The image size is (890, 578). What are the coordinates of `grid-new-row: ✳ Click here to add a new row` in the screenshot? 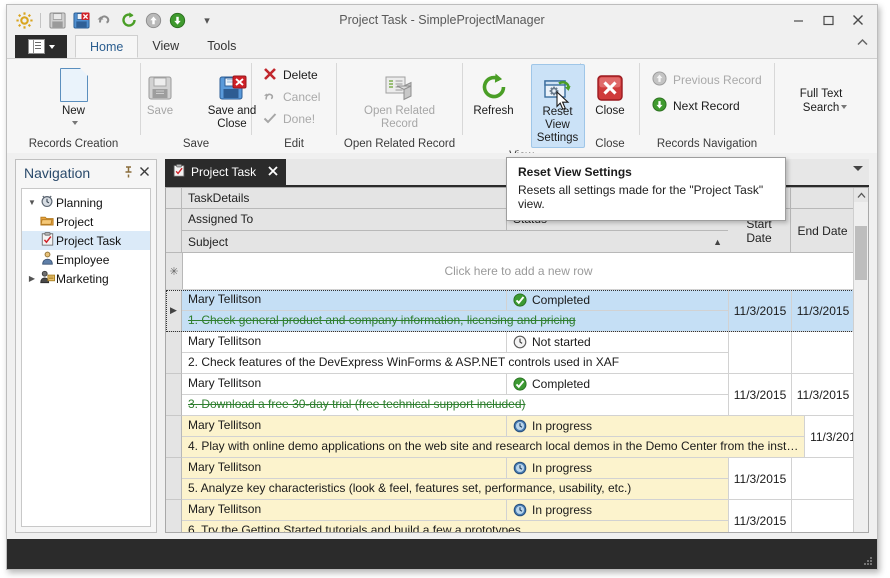 It's located at (517, 271).